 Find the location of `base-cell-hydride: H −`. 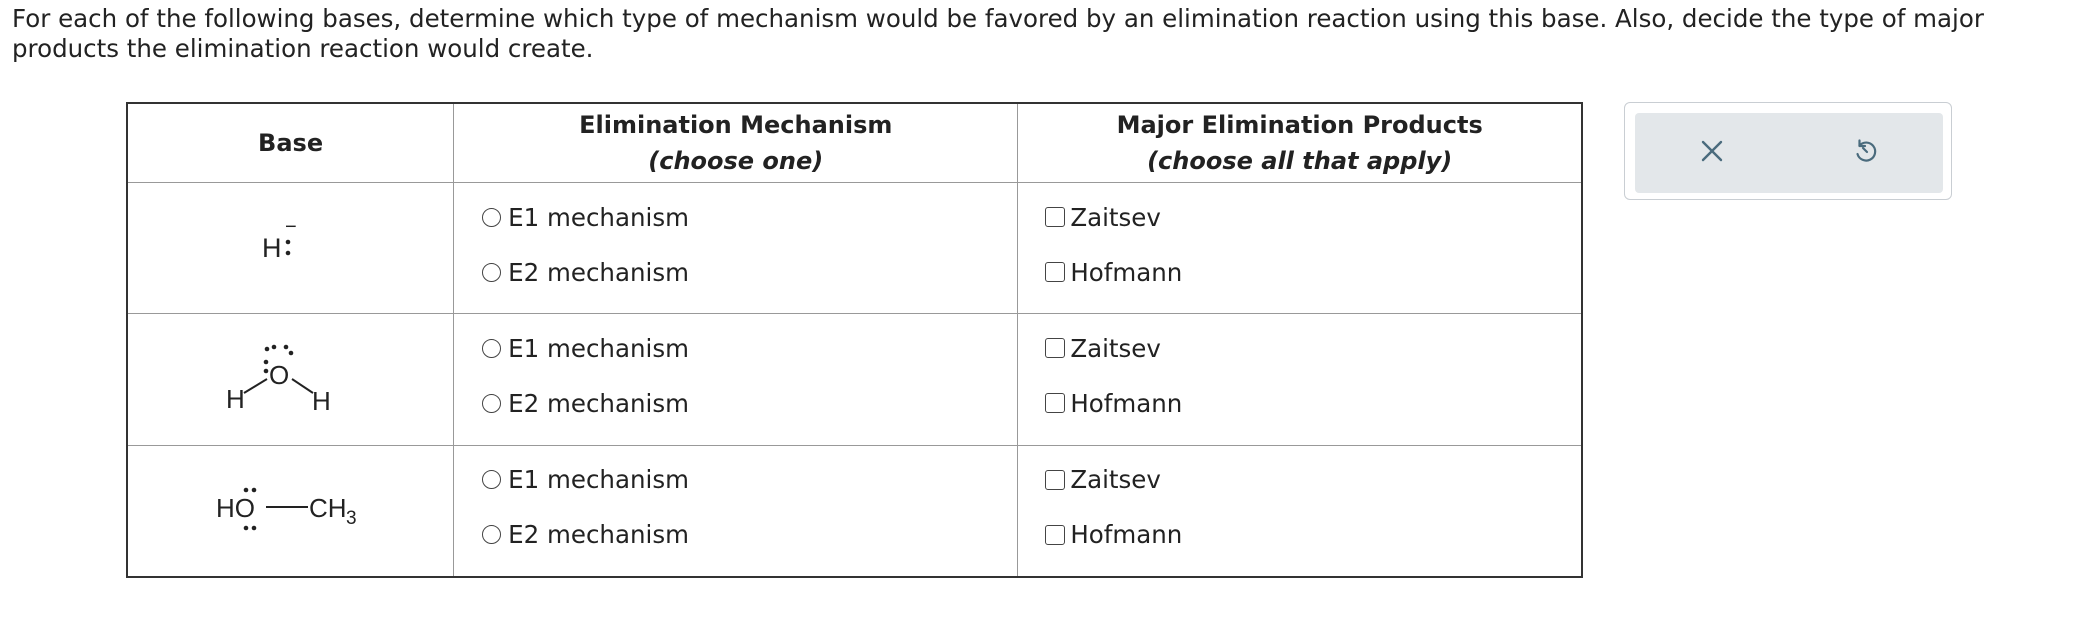

base-cell-hydride: H − is located at coordinates (290, 248).